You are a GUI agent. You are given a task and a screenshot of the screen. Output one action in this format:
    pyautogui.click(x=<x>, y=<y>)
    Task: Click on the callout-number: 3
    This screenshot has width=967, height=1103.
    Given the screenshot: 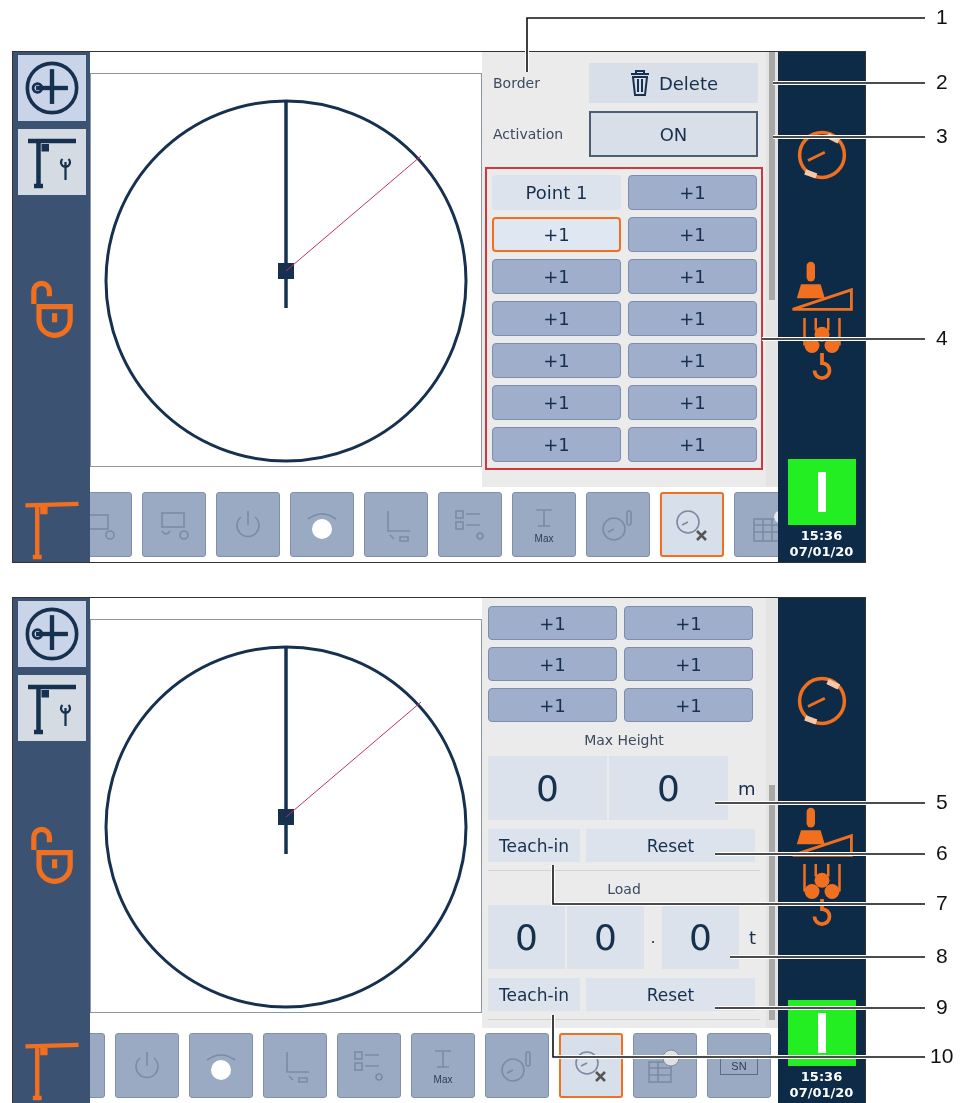 What is the action you would take?
    pyautogui.click(x=942, y=136)
    